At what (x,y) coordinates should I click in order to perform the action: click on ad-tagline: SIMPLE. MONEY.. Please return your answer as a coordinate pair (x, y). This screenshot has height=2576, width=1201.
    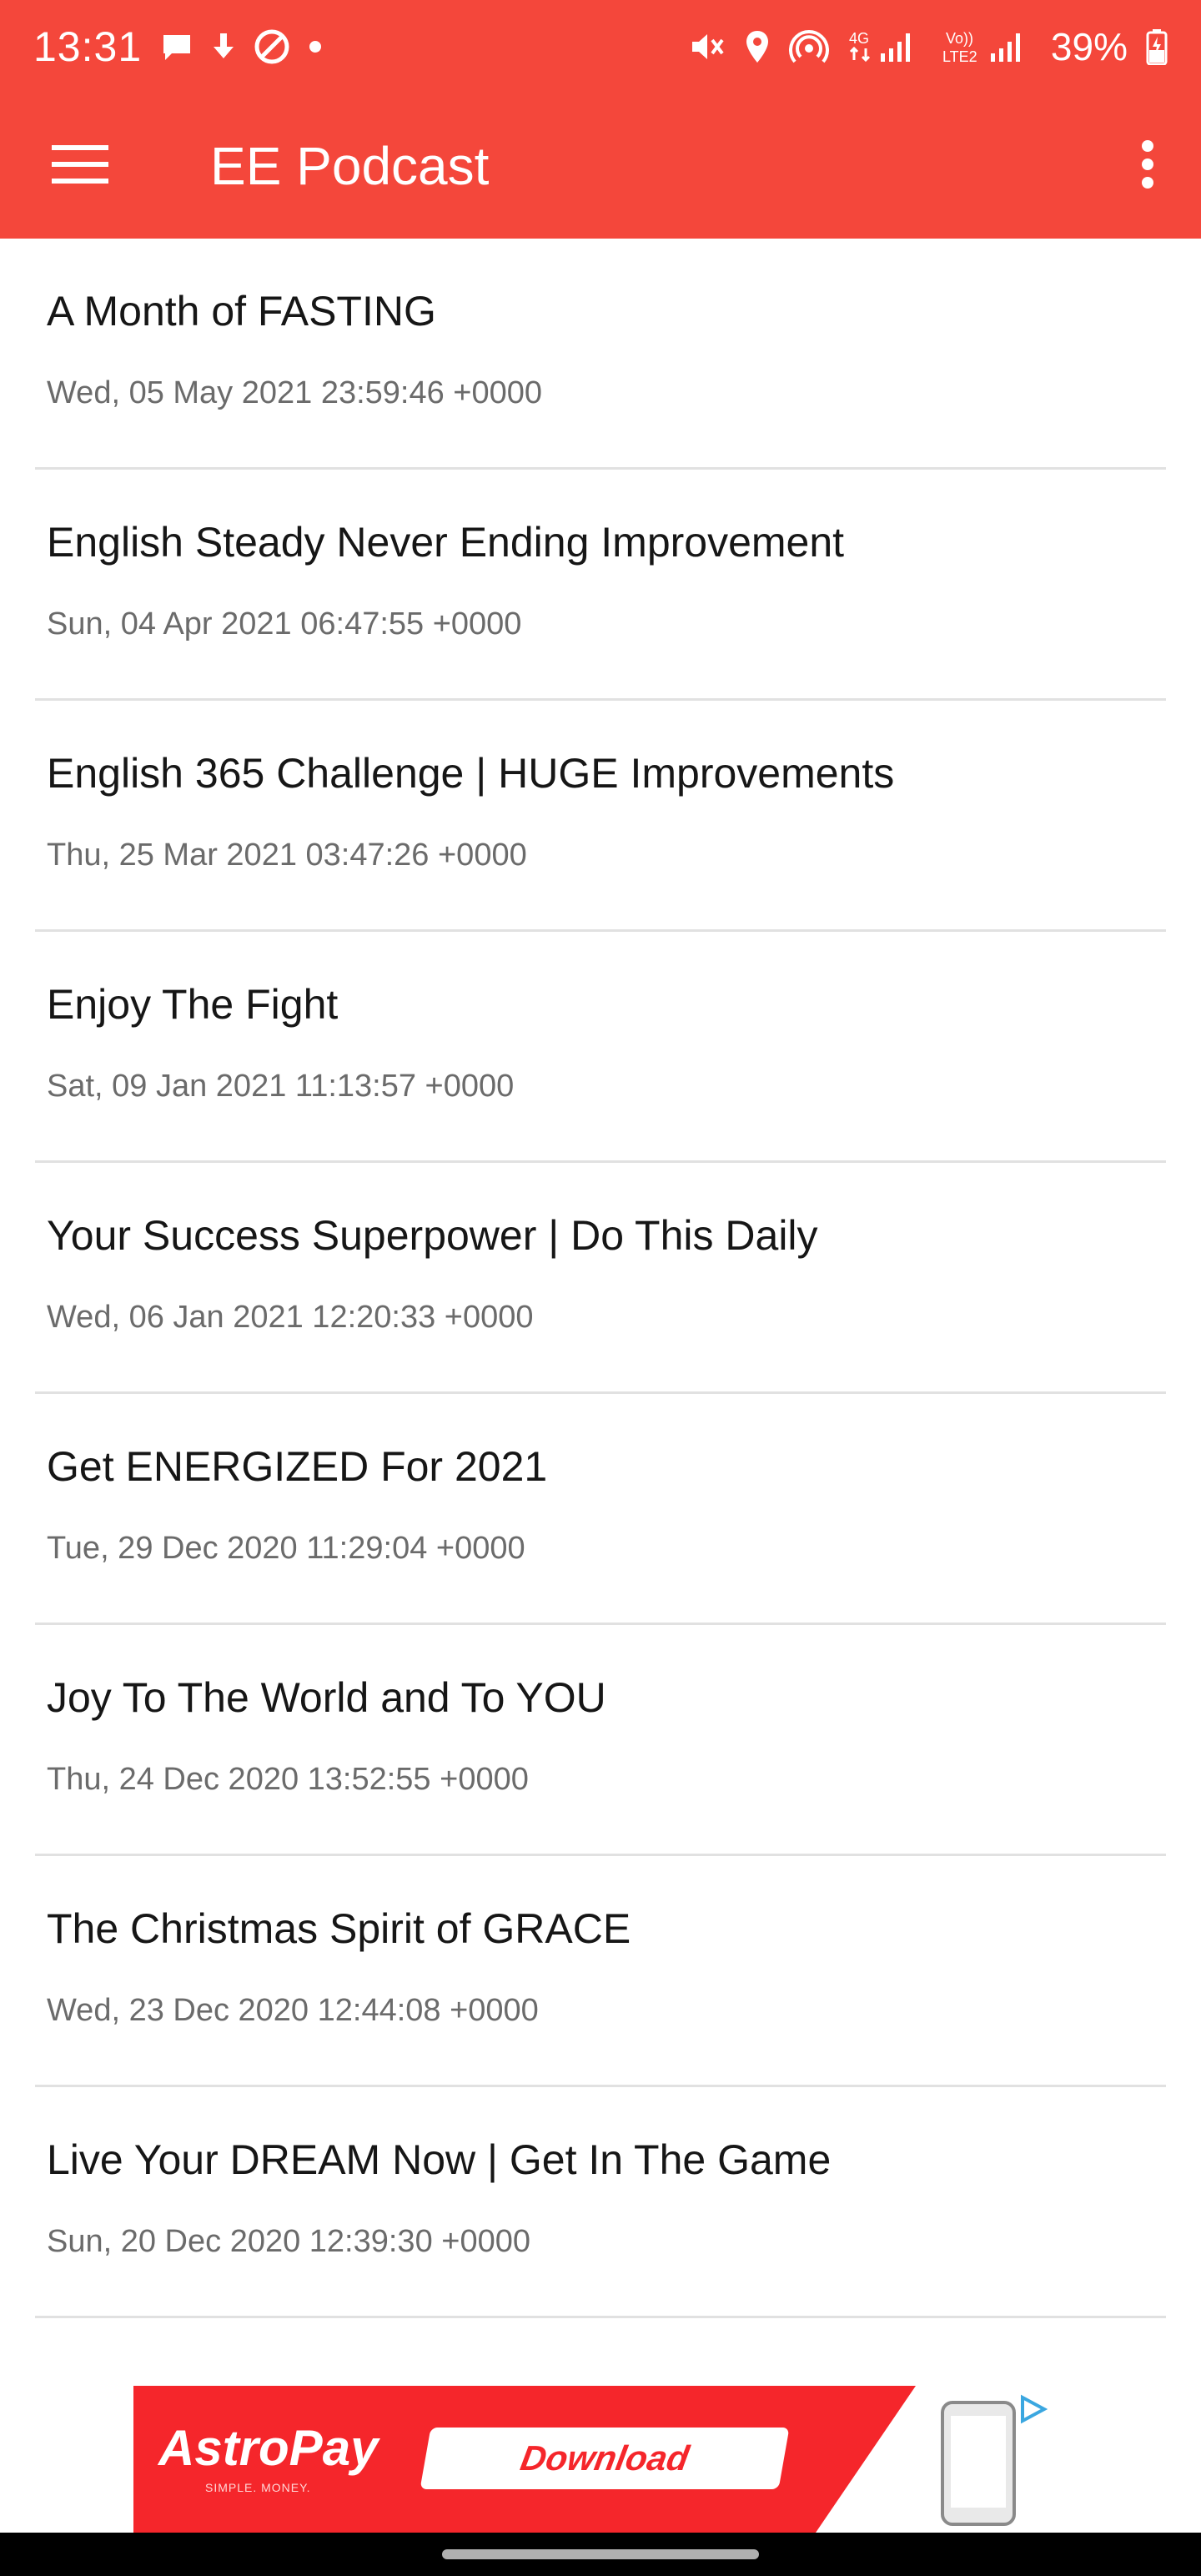
    Looking at the image, I should click on (258, 2487).